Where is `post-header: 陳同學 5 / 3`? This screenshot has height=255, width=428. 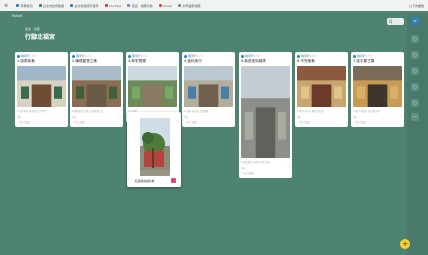 post-header: 陳同學 5 / 3 is located at coordinates (265, 56).